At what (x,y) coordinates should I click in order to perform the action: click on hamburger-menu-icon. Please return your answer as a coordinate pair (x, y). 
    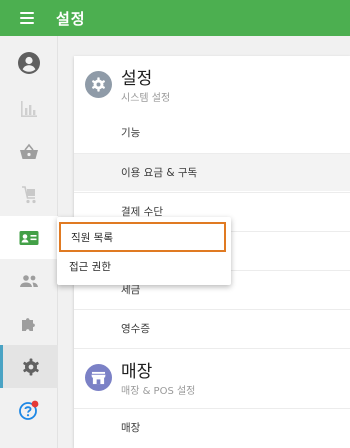
    Looking at the image, I should click on (27, 18).